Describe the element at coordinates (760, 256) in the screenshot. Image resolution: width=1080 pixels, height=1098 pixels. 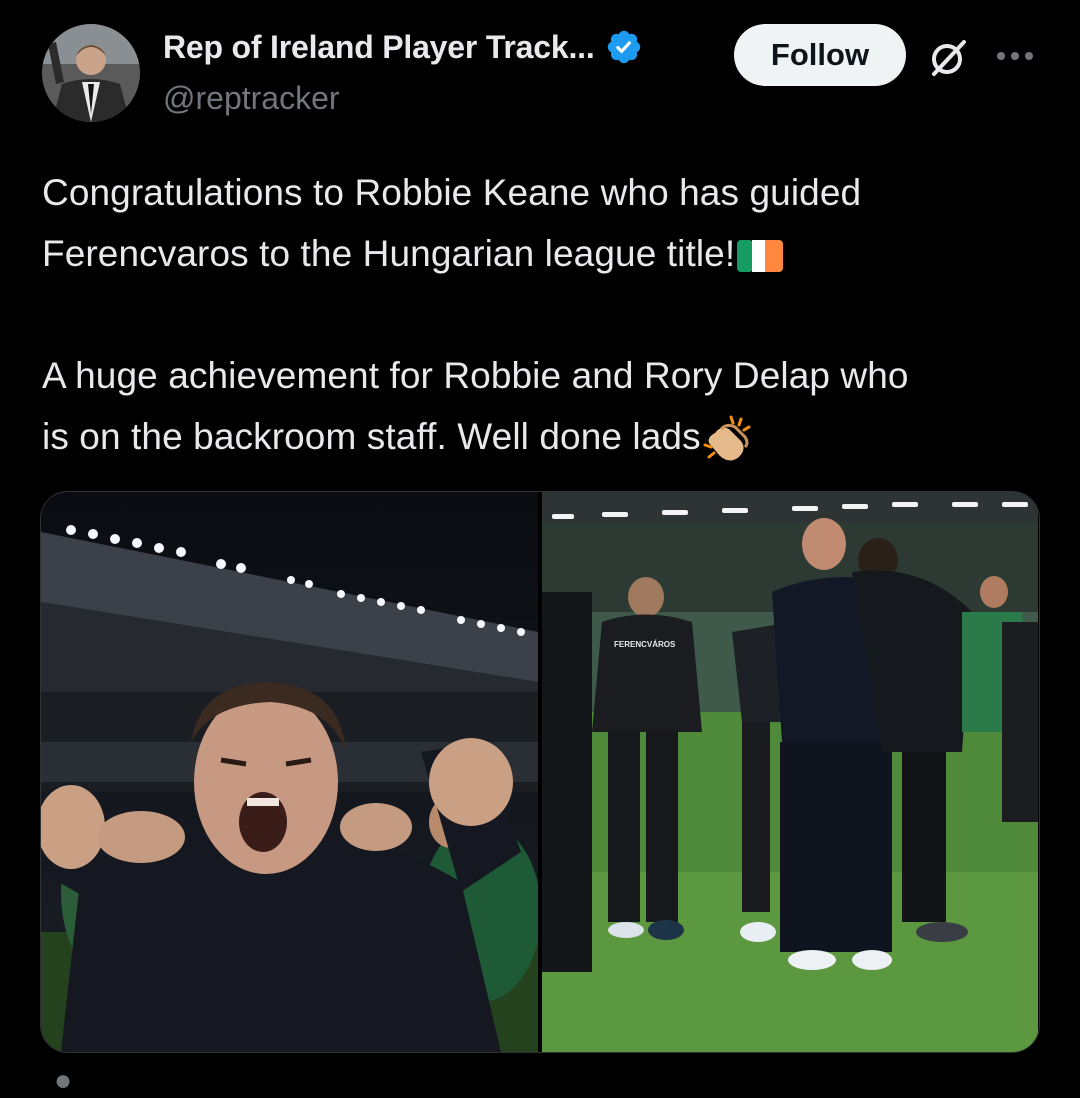
I see `ireland-flag-emoji` at that location.